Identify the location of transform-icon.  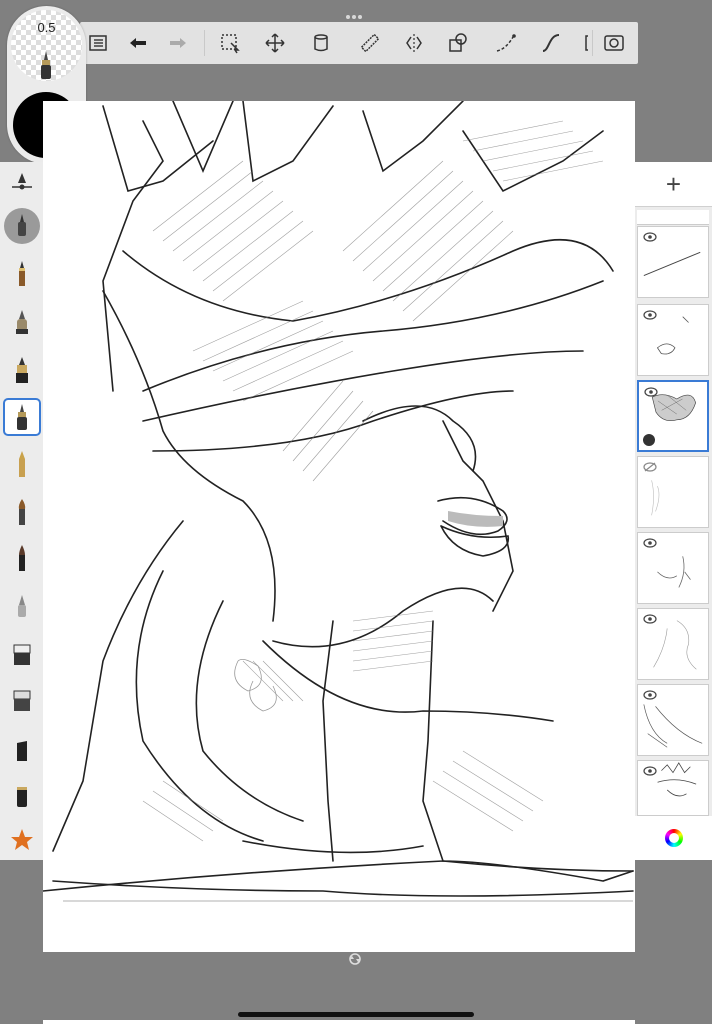
(275, 43).